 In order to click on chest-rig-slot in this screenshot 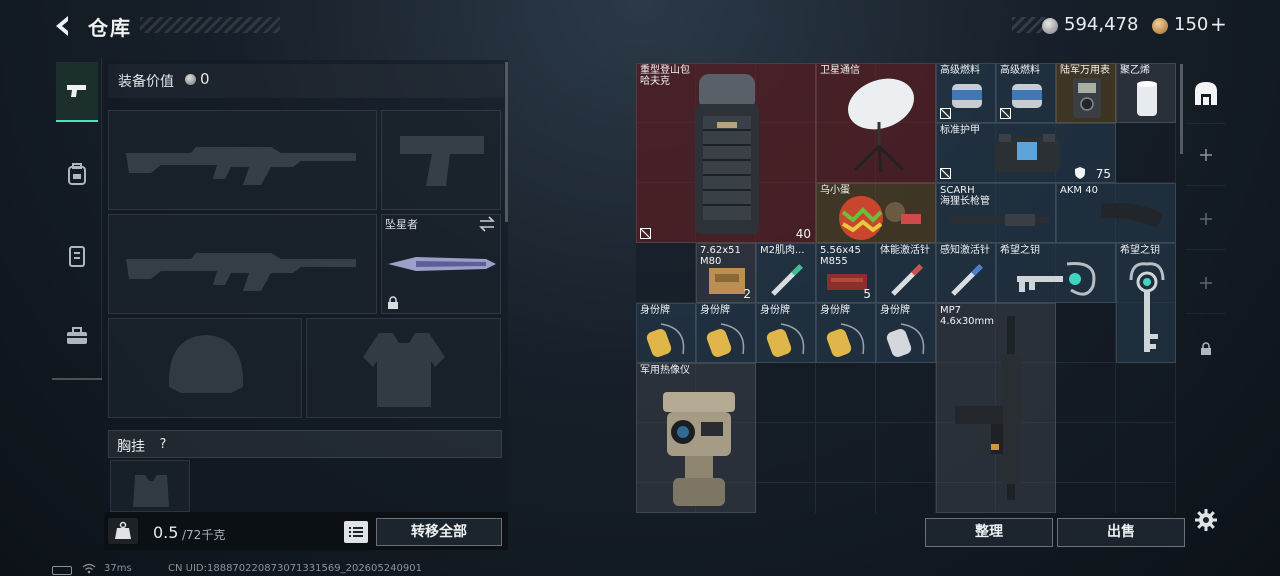, I will do `click(150, 486)`.